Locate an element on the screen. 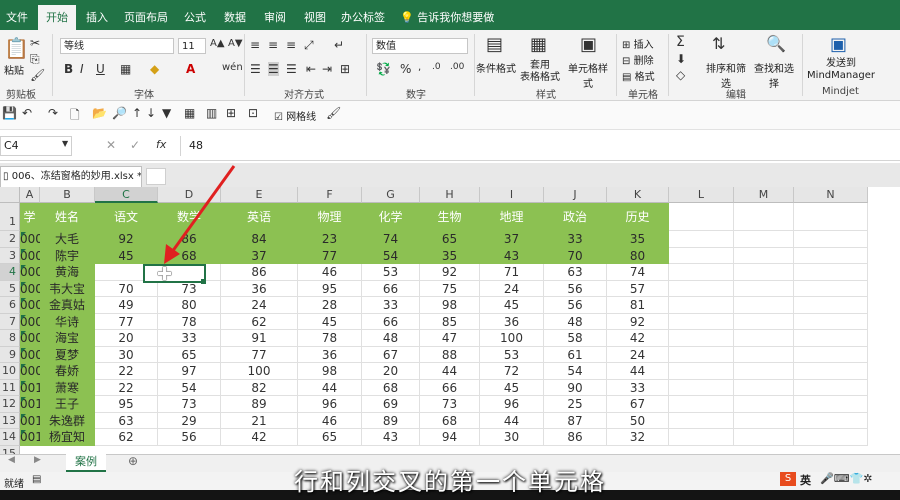  increase-decimal-icon: .0 is located at coordinates (436, 67).